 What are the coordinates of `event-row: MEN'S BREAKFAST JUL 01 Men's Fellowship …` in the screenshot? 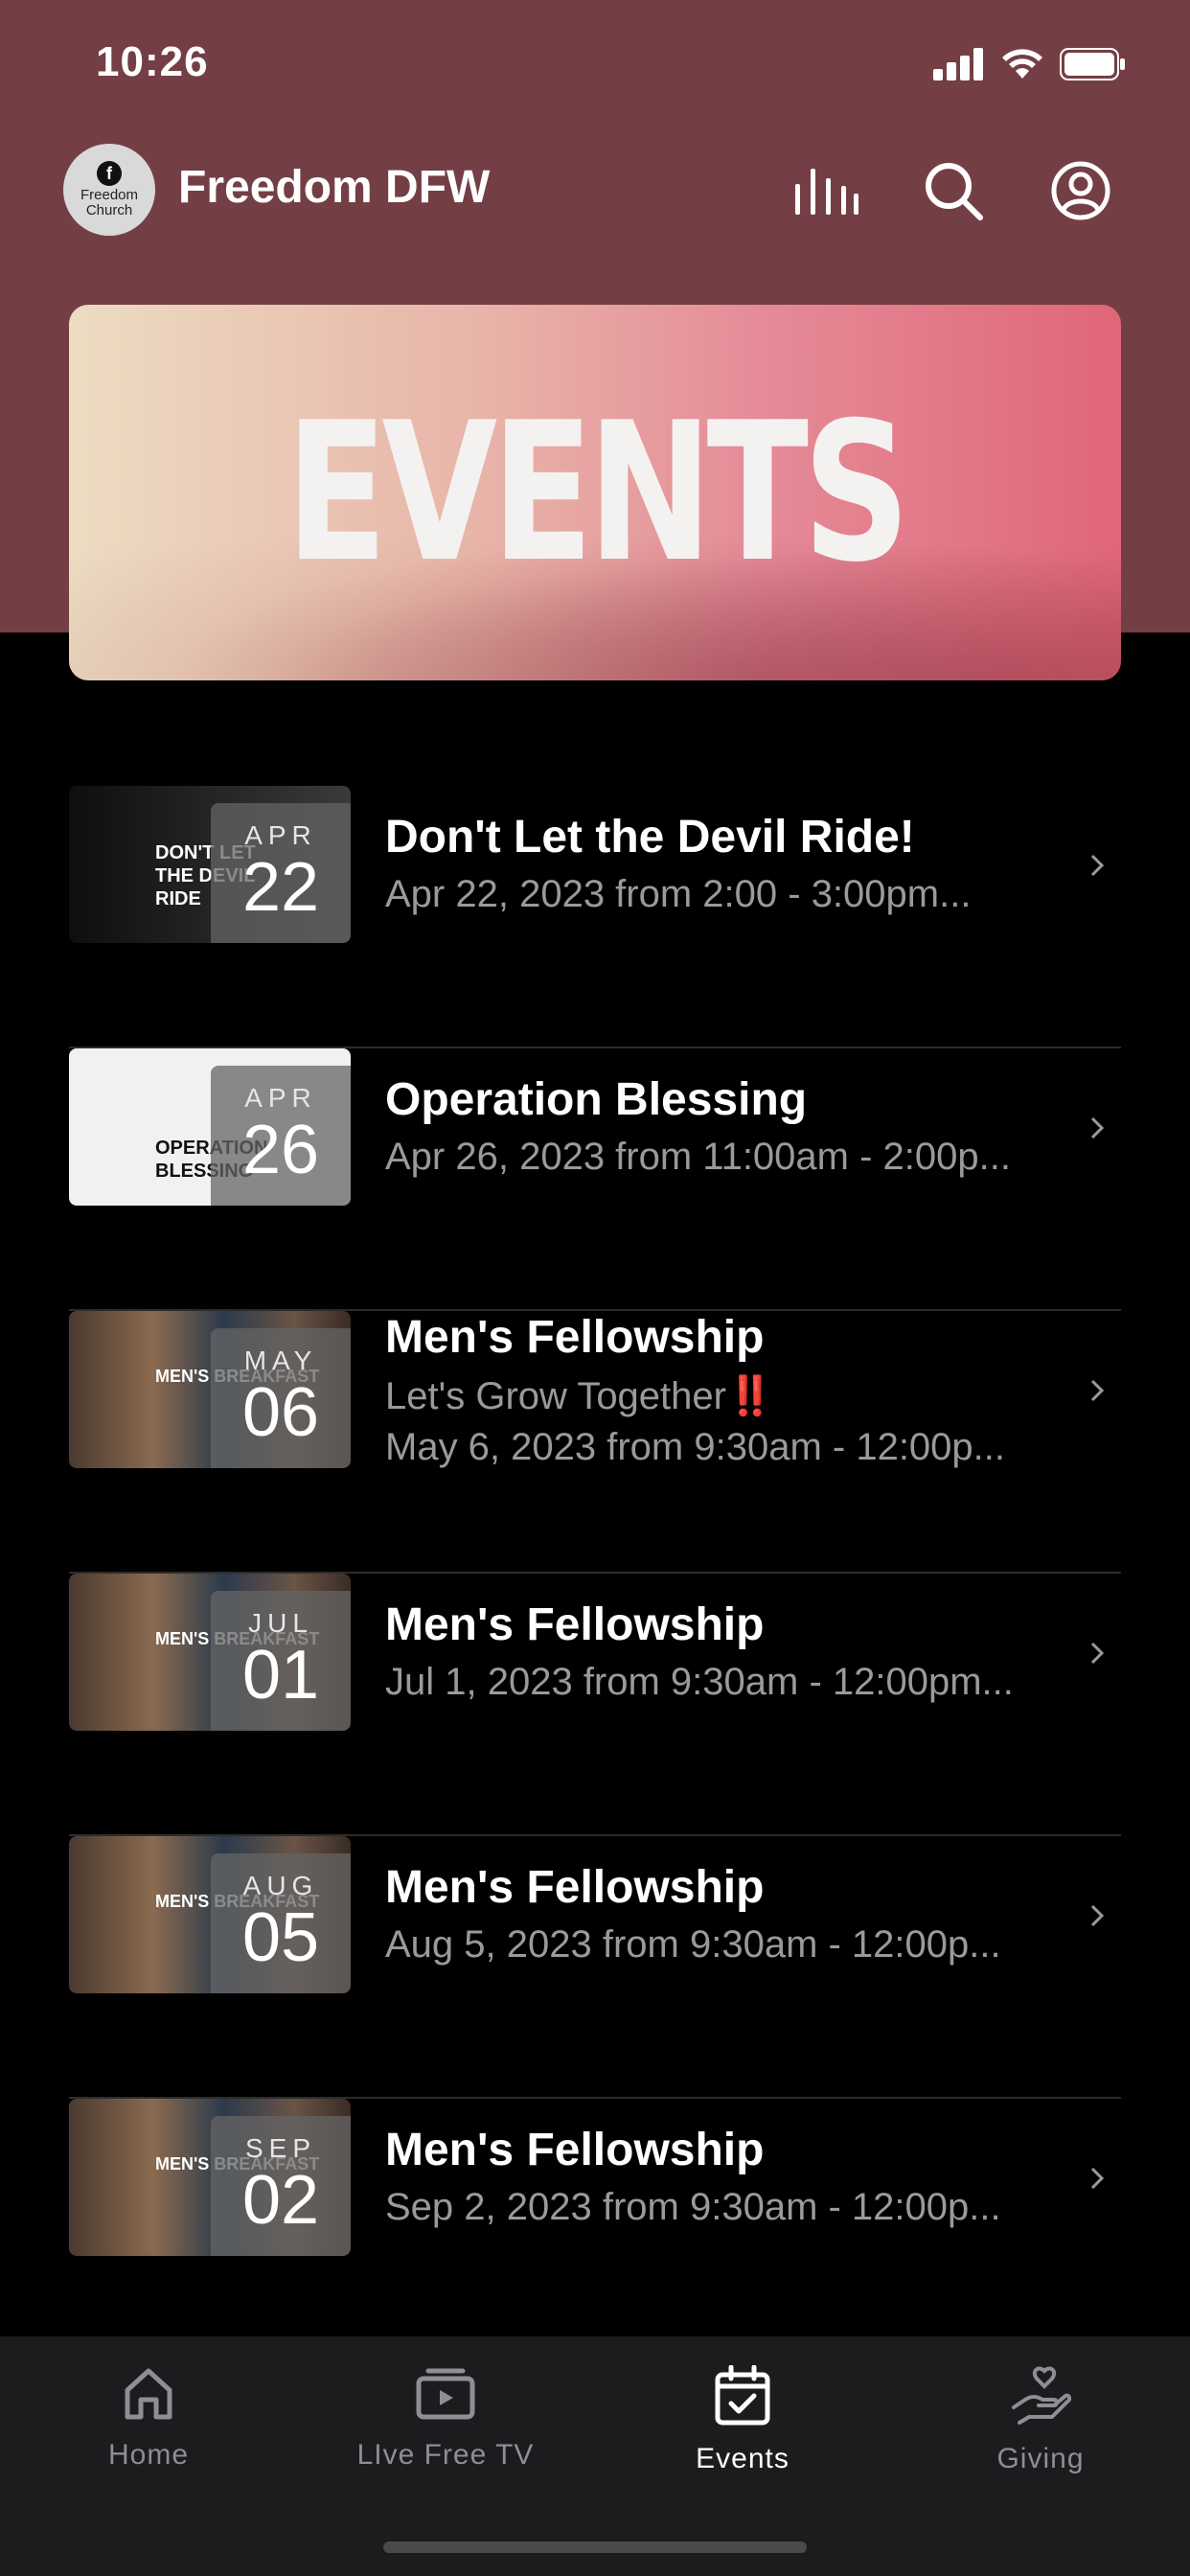 It's located at (595, 1705).